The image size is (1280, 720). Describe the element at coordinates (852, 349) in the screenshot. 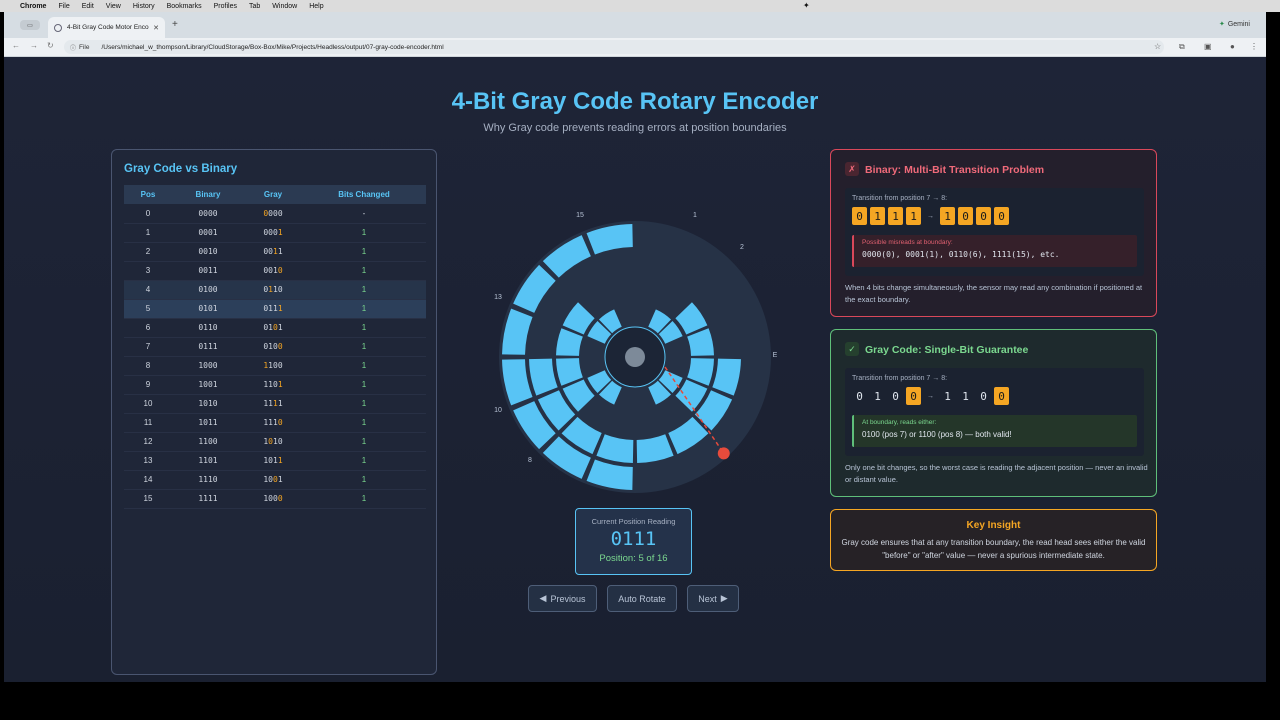

I see `check-icon: ✓` at that location.